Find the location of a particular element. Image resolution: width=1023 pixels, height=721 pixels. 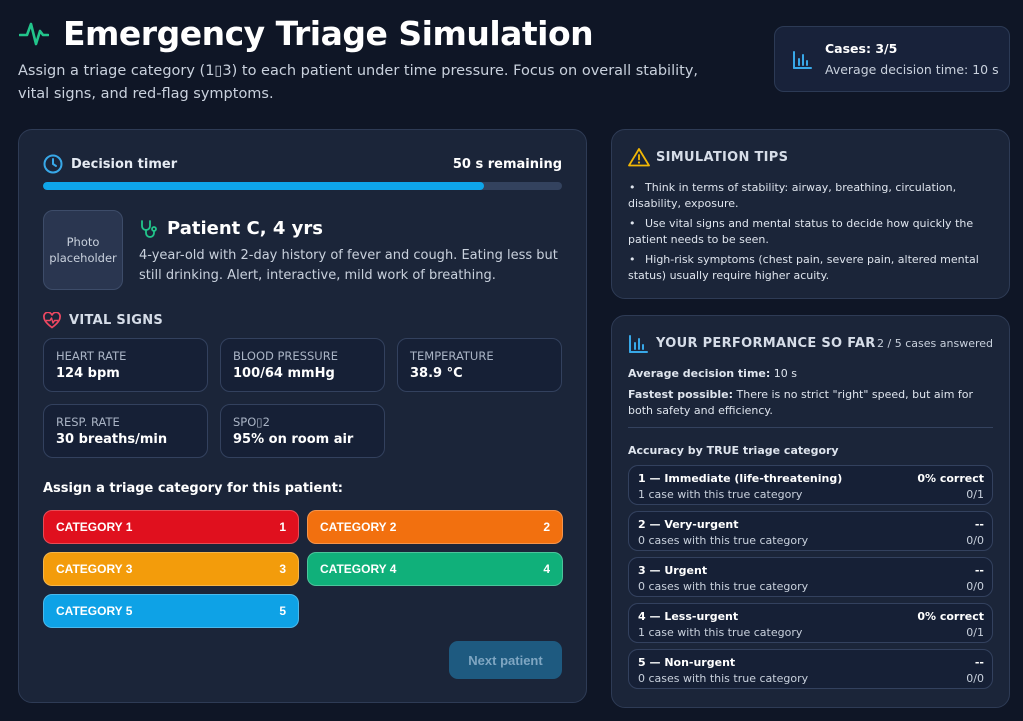

accuracy-category-name: 4 — Less-urgent is located at coordinates (688, 616).